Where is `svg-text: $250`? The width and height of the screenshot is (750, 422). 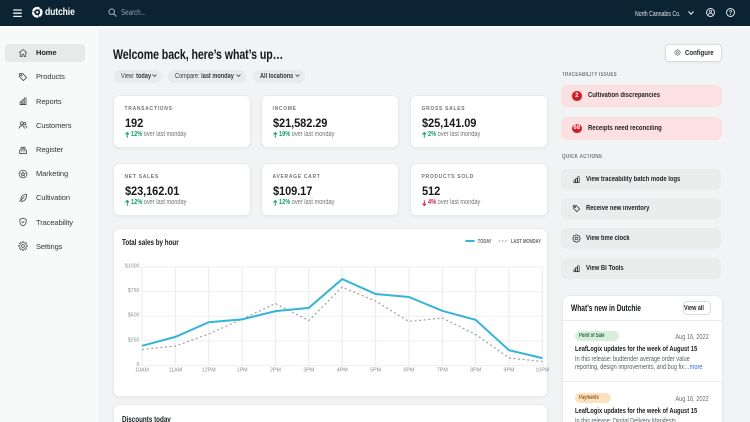
svg-text: $250 is located at coordinates (134, 340).